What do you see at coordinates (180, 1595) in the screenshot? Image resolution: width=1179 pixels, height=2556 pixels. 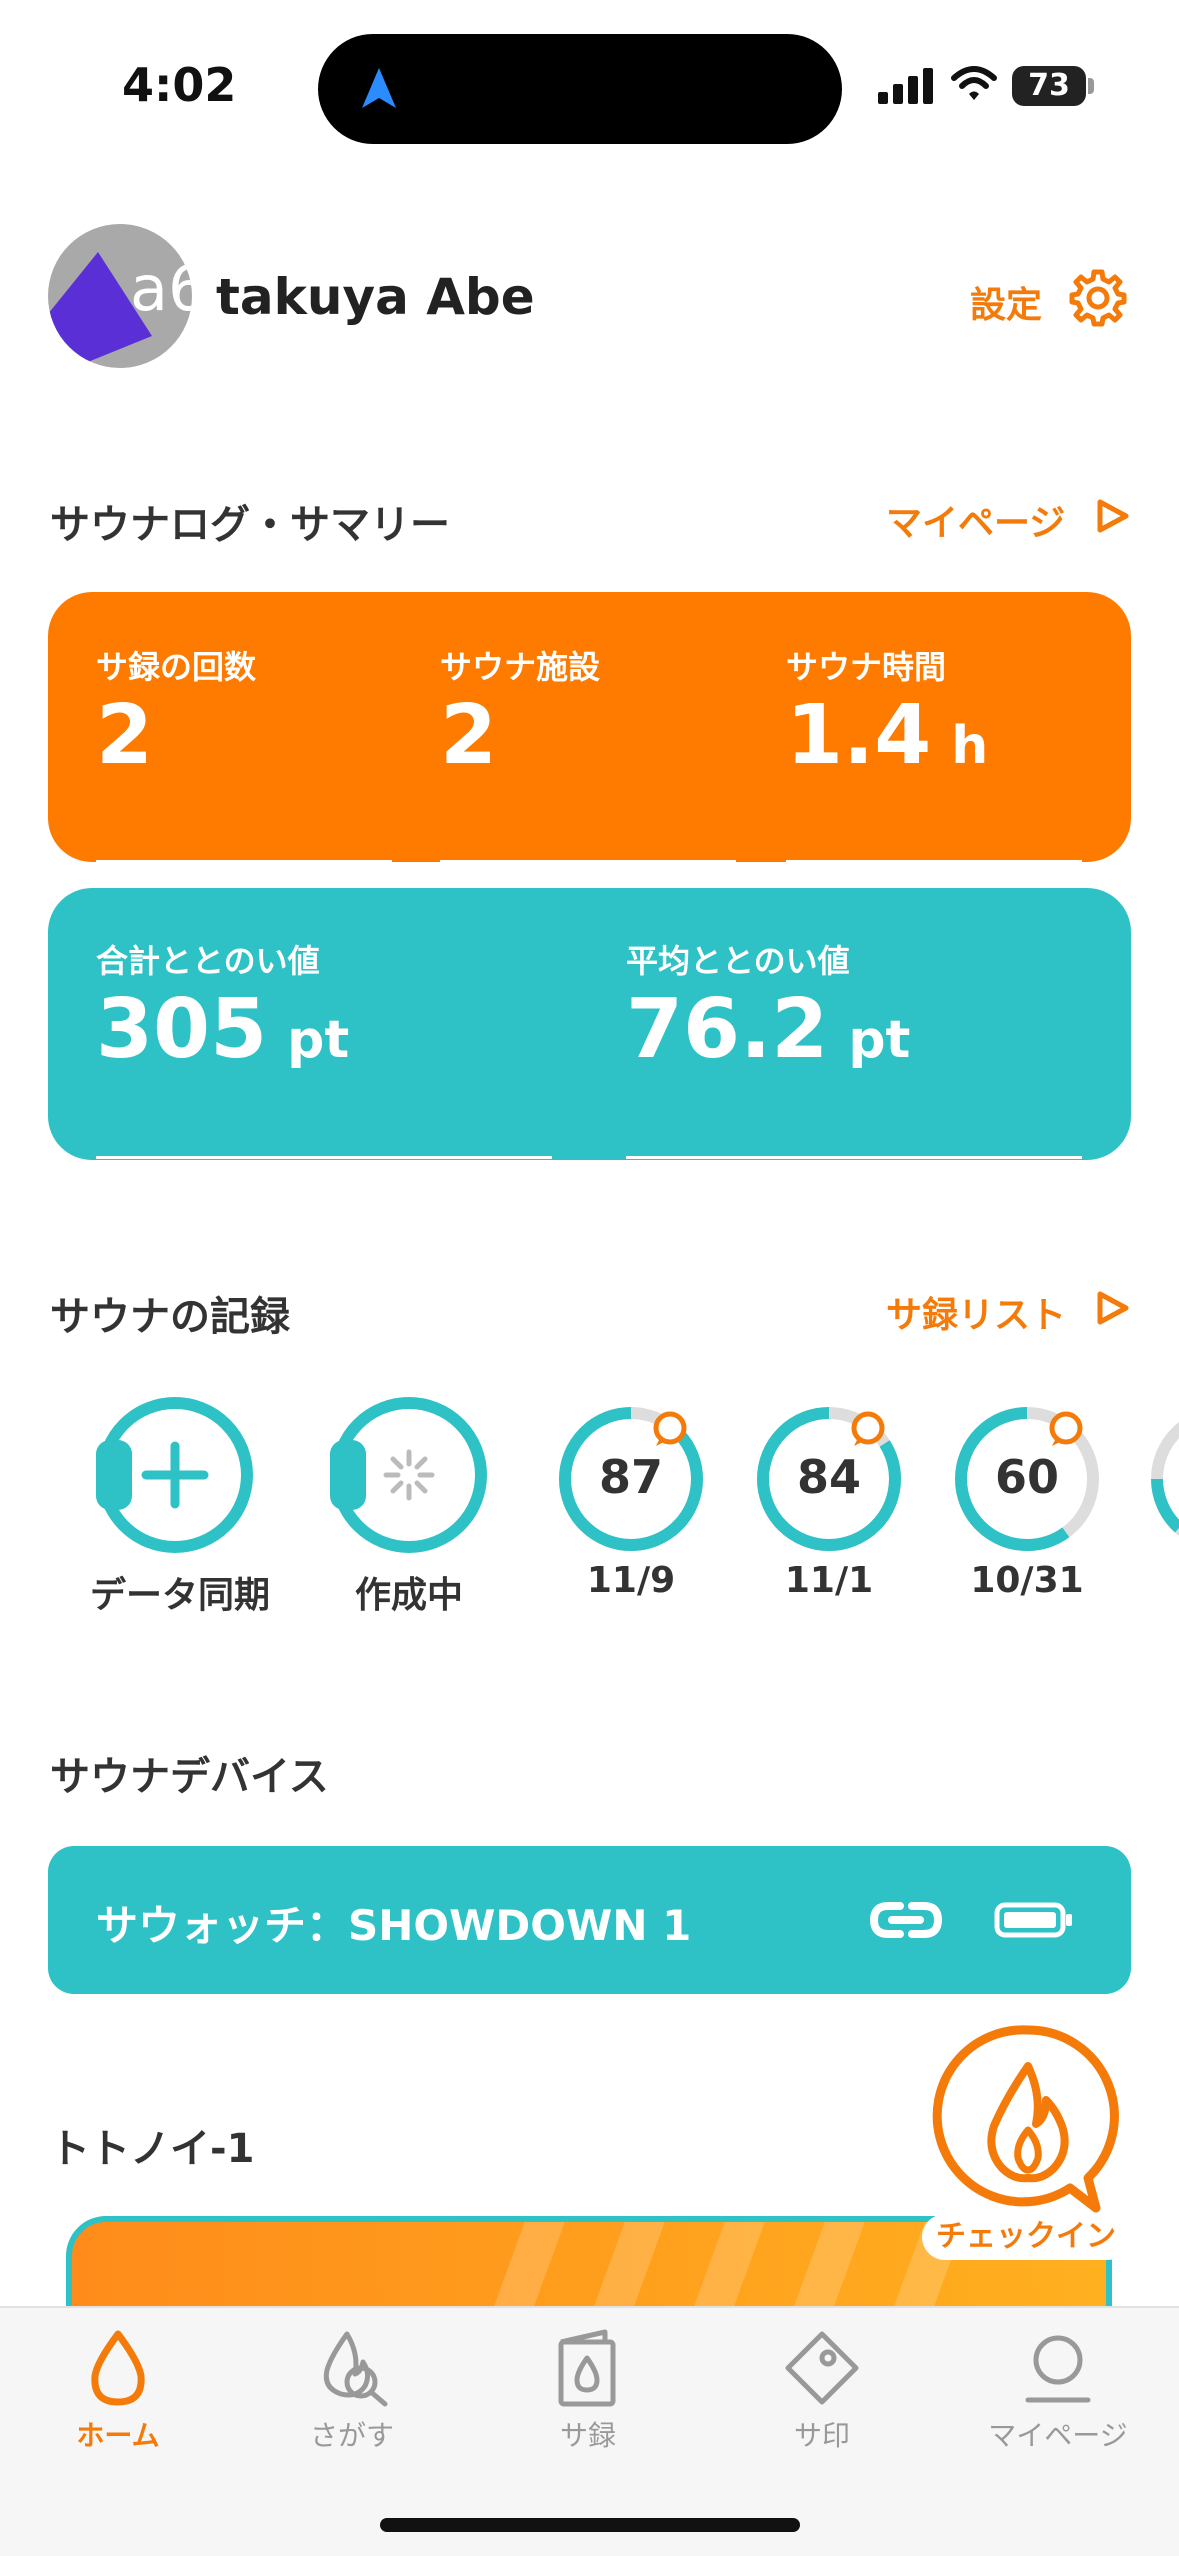 I see `sync-label: データ同期` at bounding box center [180, 1595].